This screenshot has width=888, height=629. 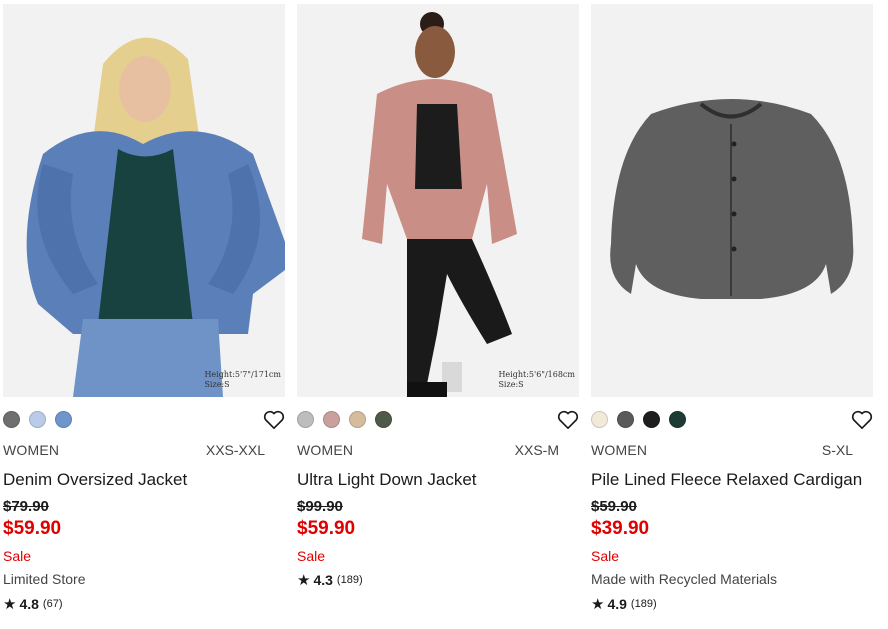 I want to click on product-name: Pile Lined Fleece Relaxed Cardigan, so click(x=726, y=480).